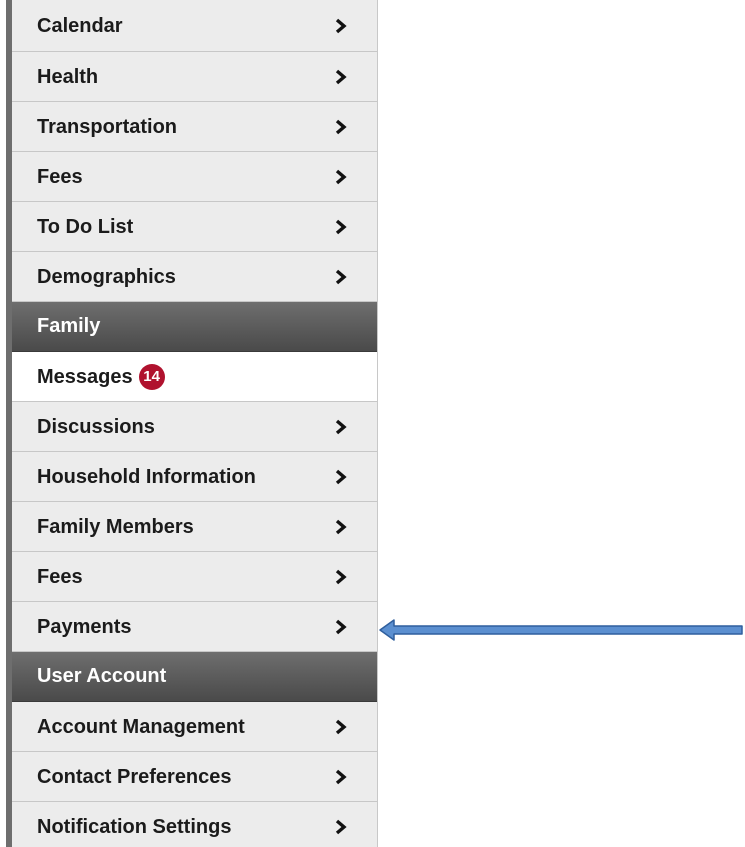 The width and height of the screenshot is (745, 847). What do you see at coordinates (561, 630) in the screenshot?
I see `left-arrow-icon` at bounding box center [561, 630].